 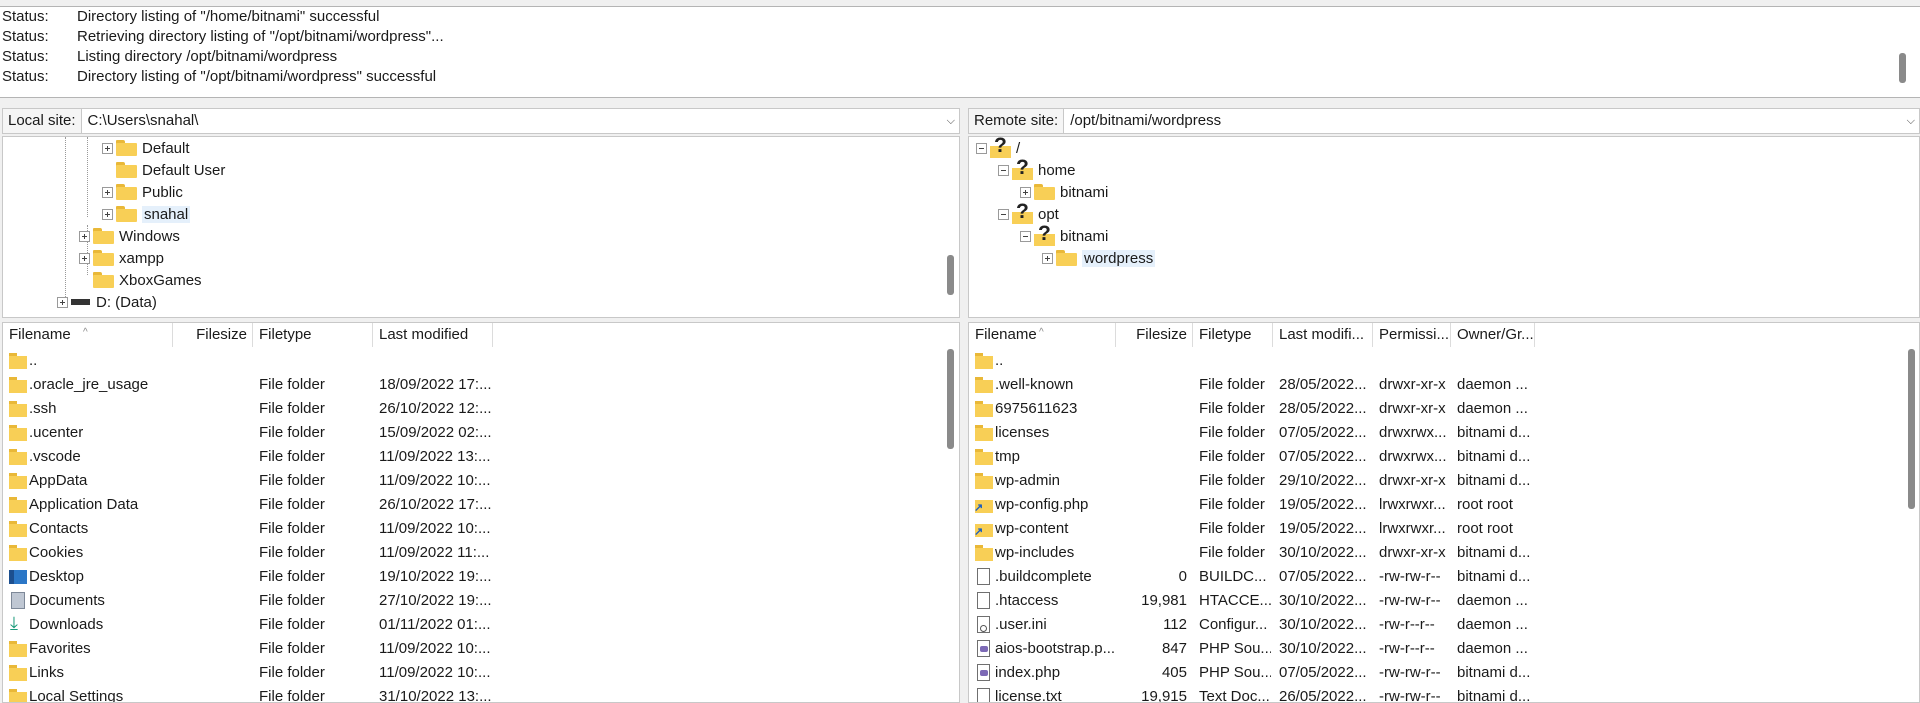 I want to click on remote-directory-tree: ? / ? home bitnami ? opt ? bitnami wordpress, so click(x=1444, y=227).